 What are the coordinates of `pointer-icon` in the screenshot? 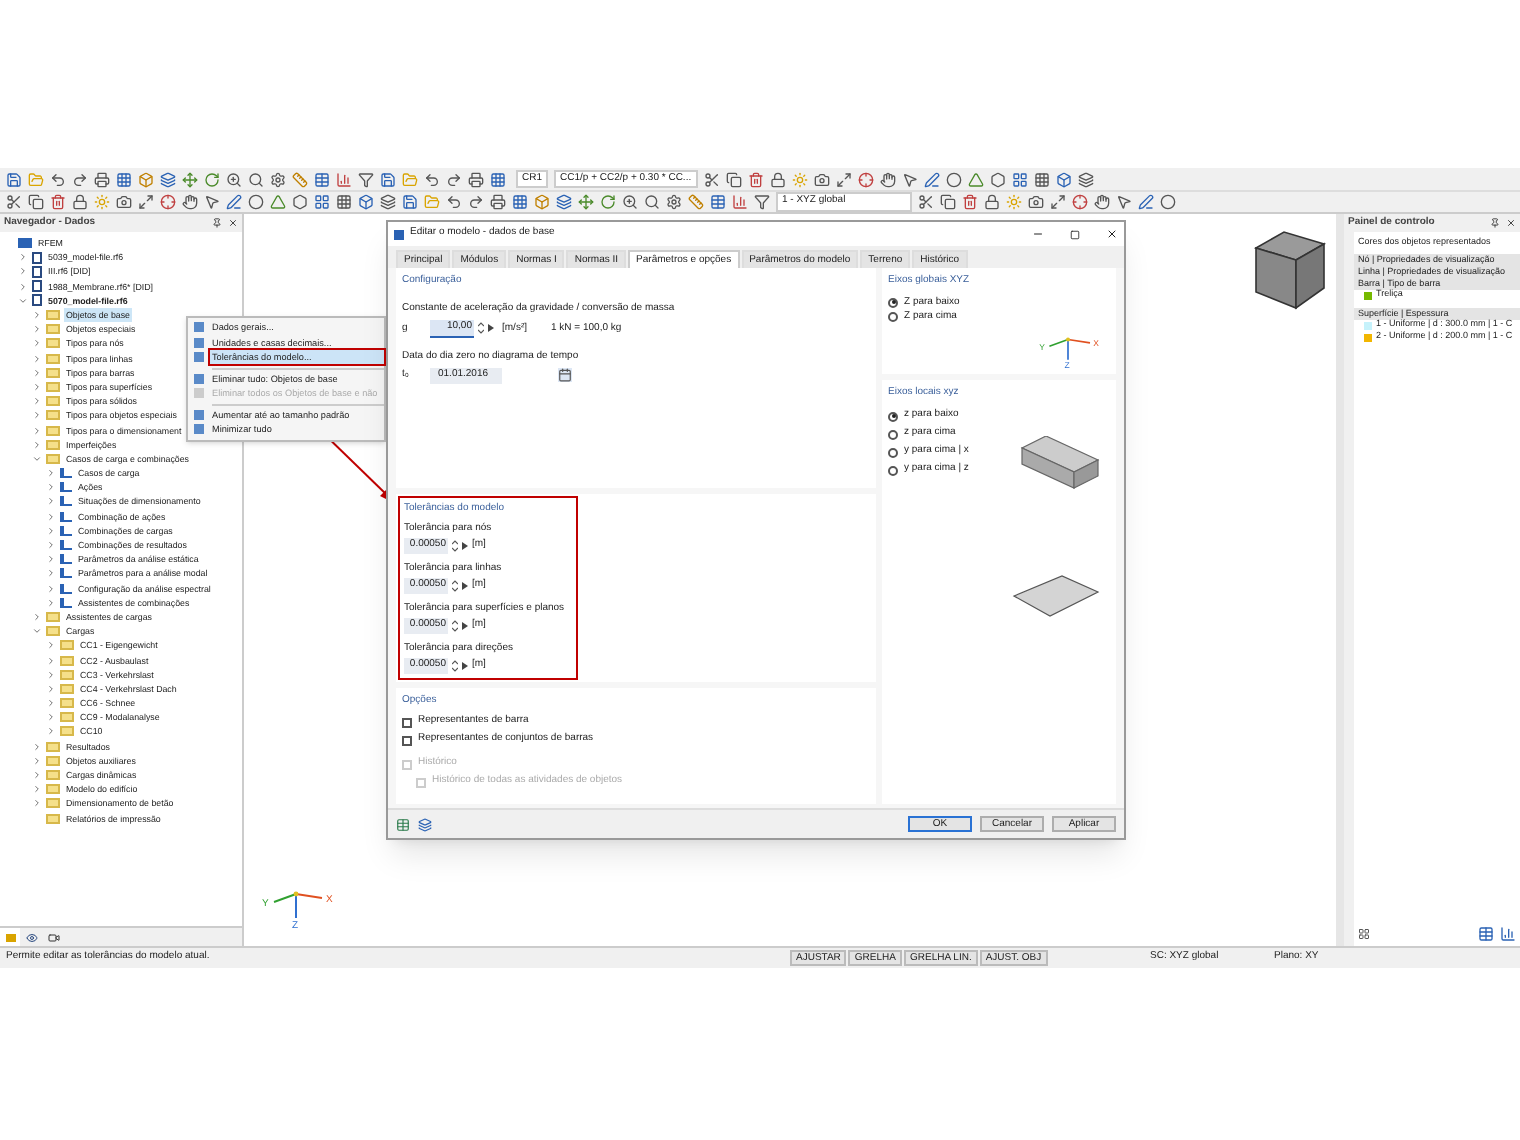 It's located at (909, 179).